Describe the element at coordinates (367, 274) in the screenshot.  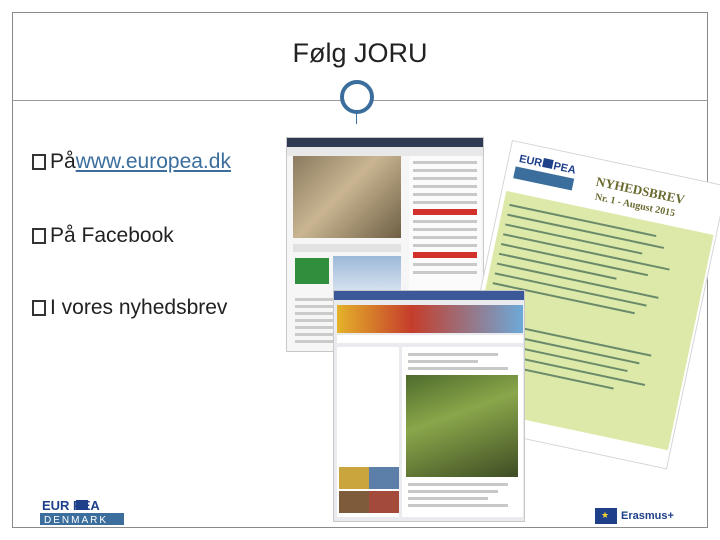
I see `website-plane-photo` at that location.